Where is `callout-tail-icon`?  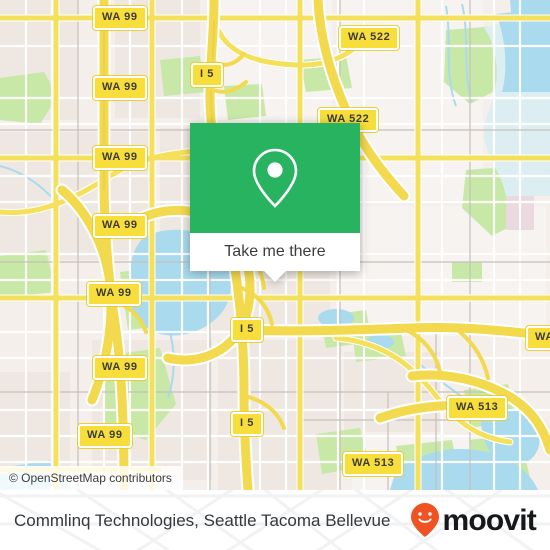 callout-tail-icon is located at coordinates (275, 276).